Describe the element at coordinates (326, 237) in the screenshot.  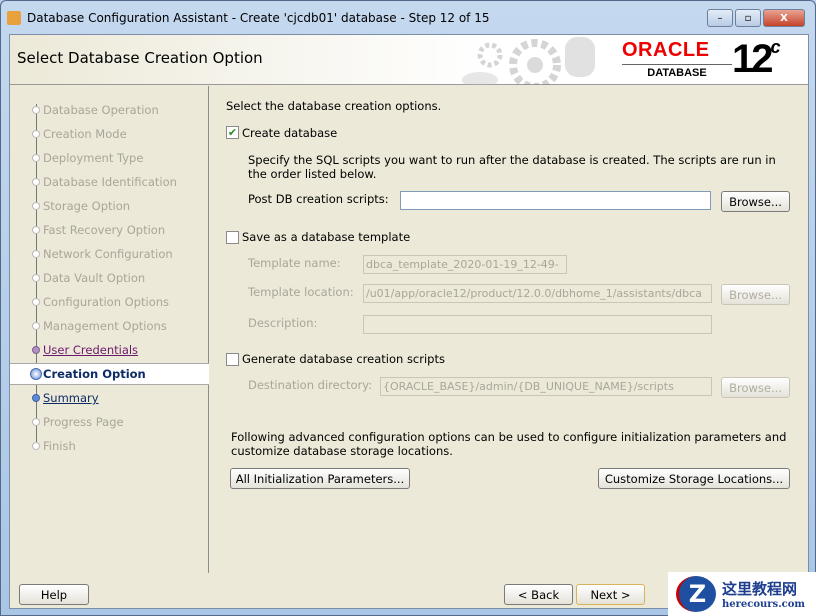
I see `save-template-label: Save as a database template` at that location.